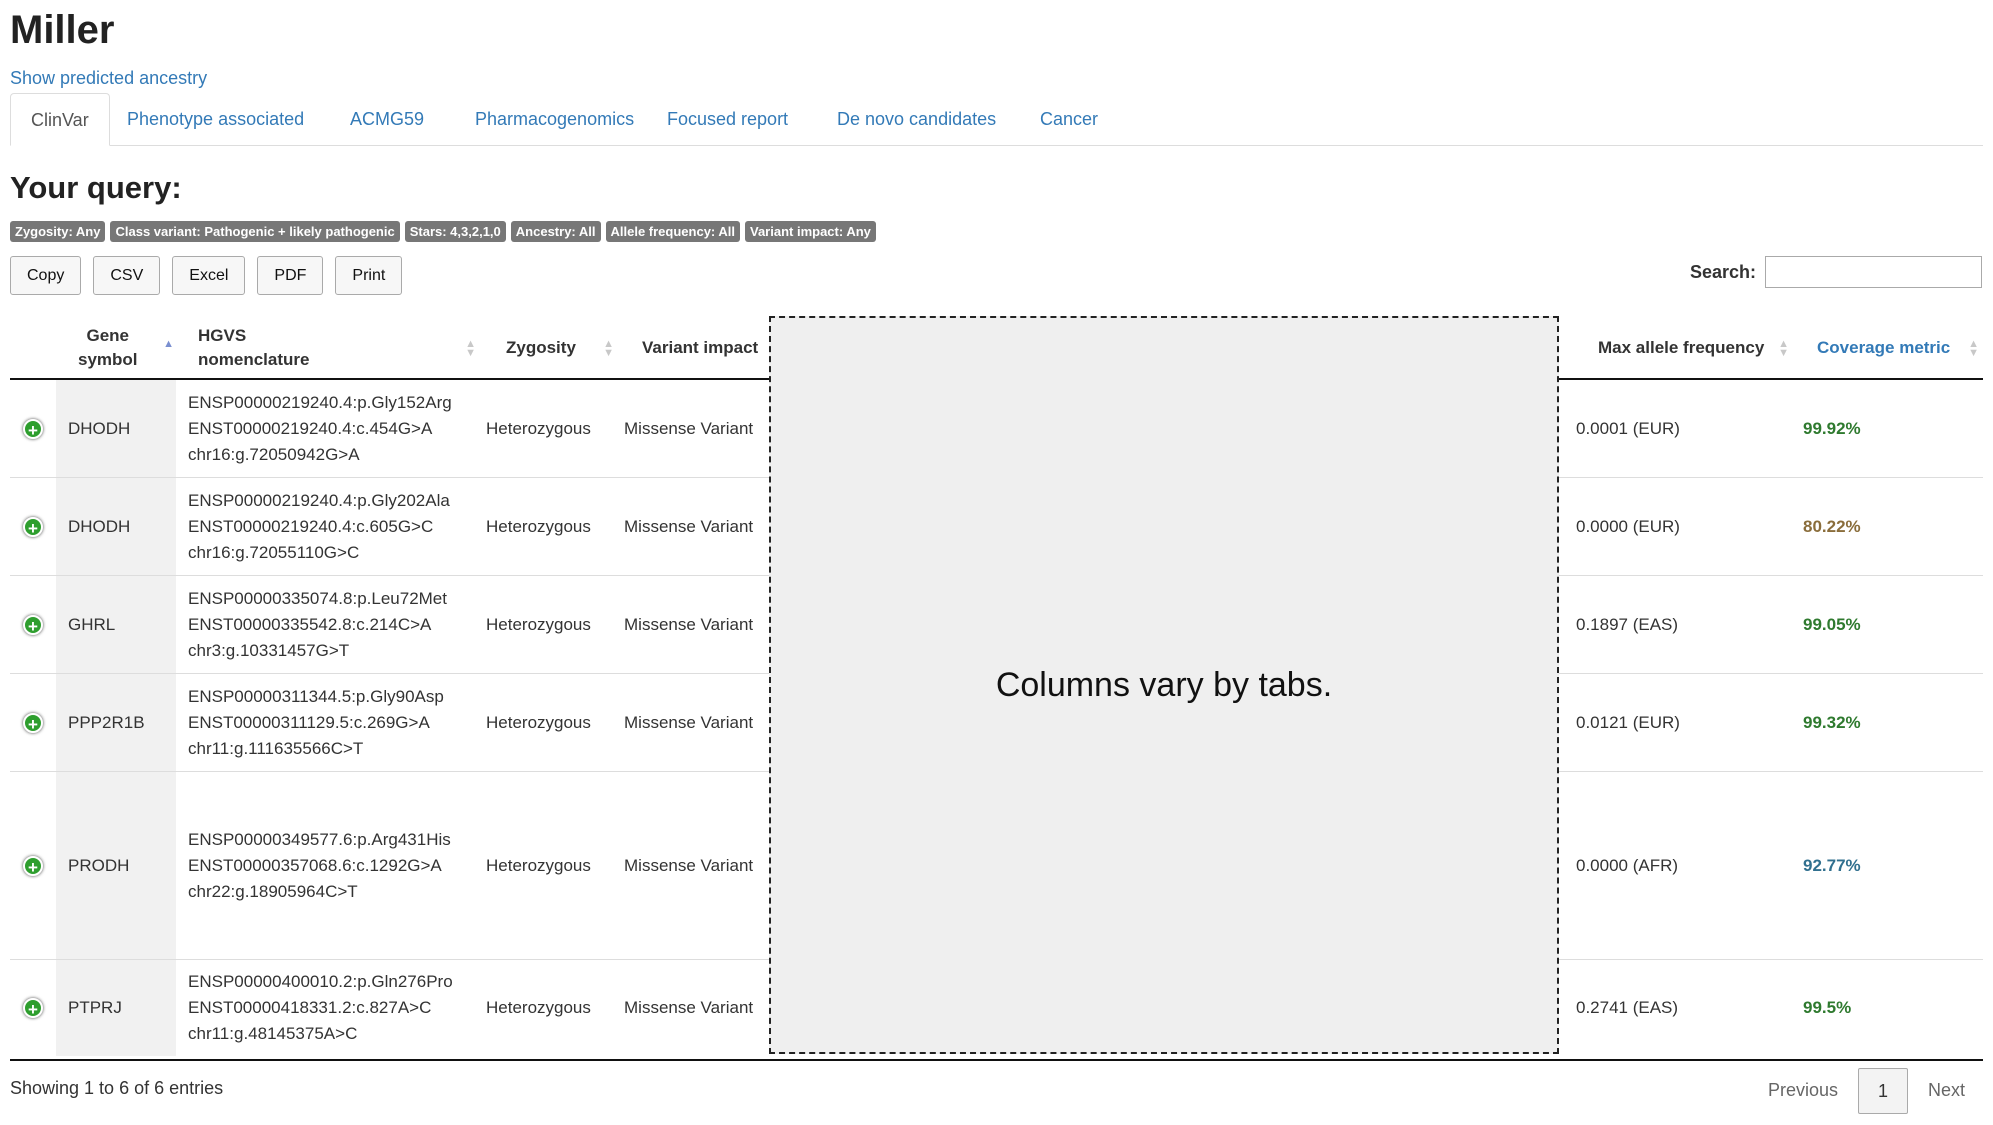 This screenshot has height=1125, width=1993. Describe the element at coordinates (310, 1007) in the screenshot. I see `hgvs-transcript: ENST00000418331.2:c.827A>C` at that location.